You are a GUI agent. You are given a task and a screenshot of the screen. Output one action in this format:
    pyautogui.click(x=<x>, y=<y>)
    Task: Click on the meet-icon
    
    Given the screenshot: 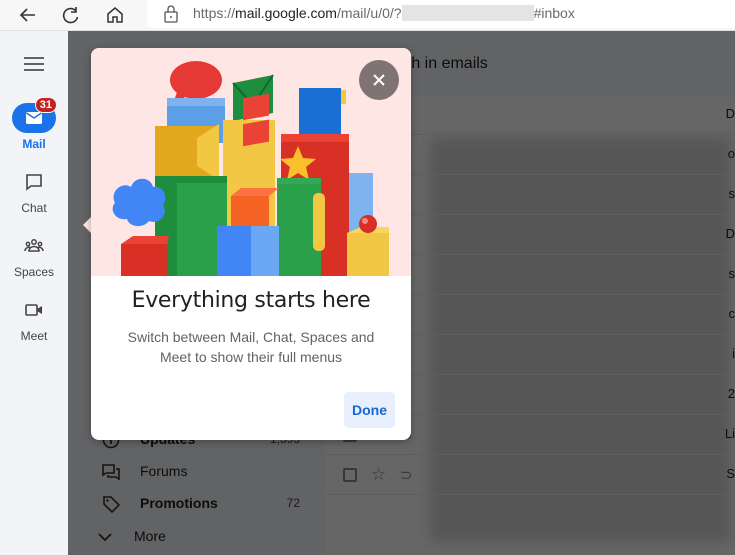 What is the action you would take?
    pyautogui.click(x=33, y=310)
    